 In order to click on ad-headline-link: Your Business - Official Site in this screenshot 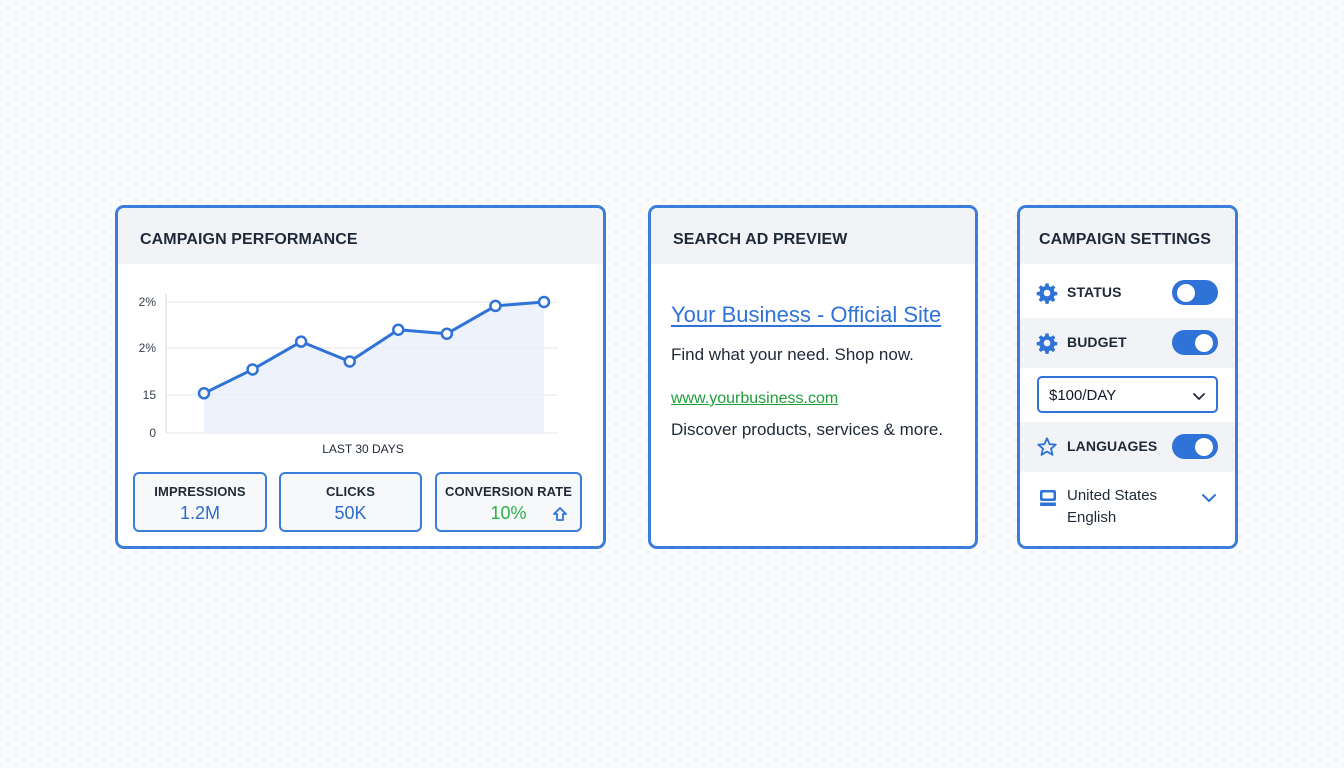, I will do `click(806, 315)`.